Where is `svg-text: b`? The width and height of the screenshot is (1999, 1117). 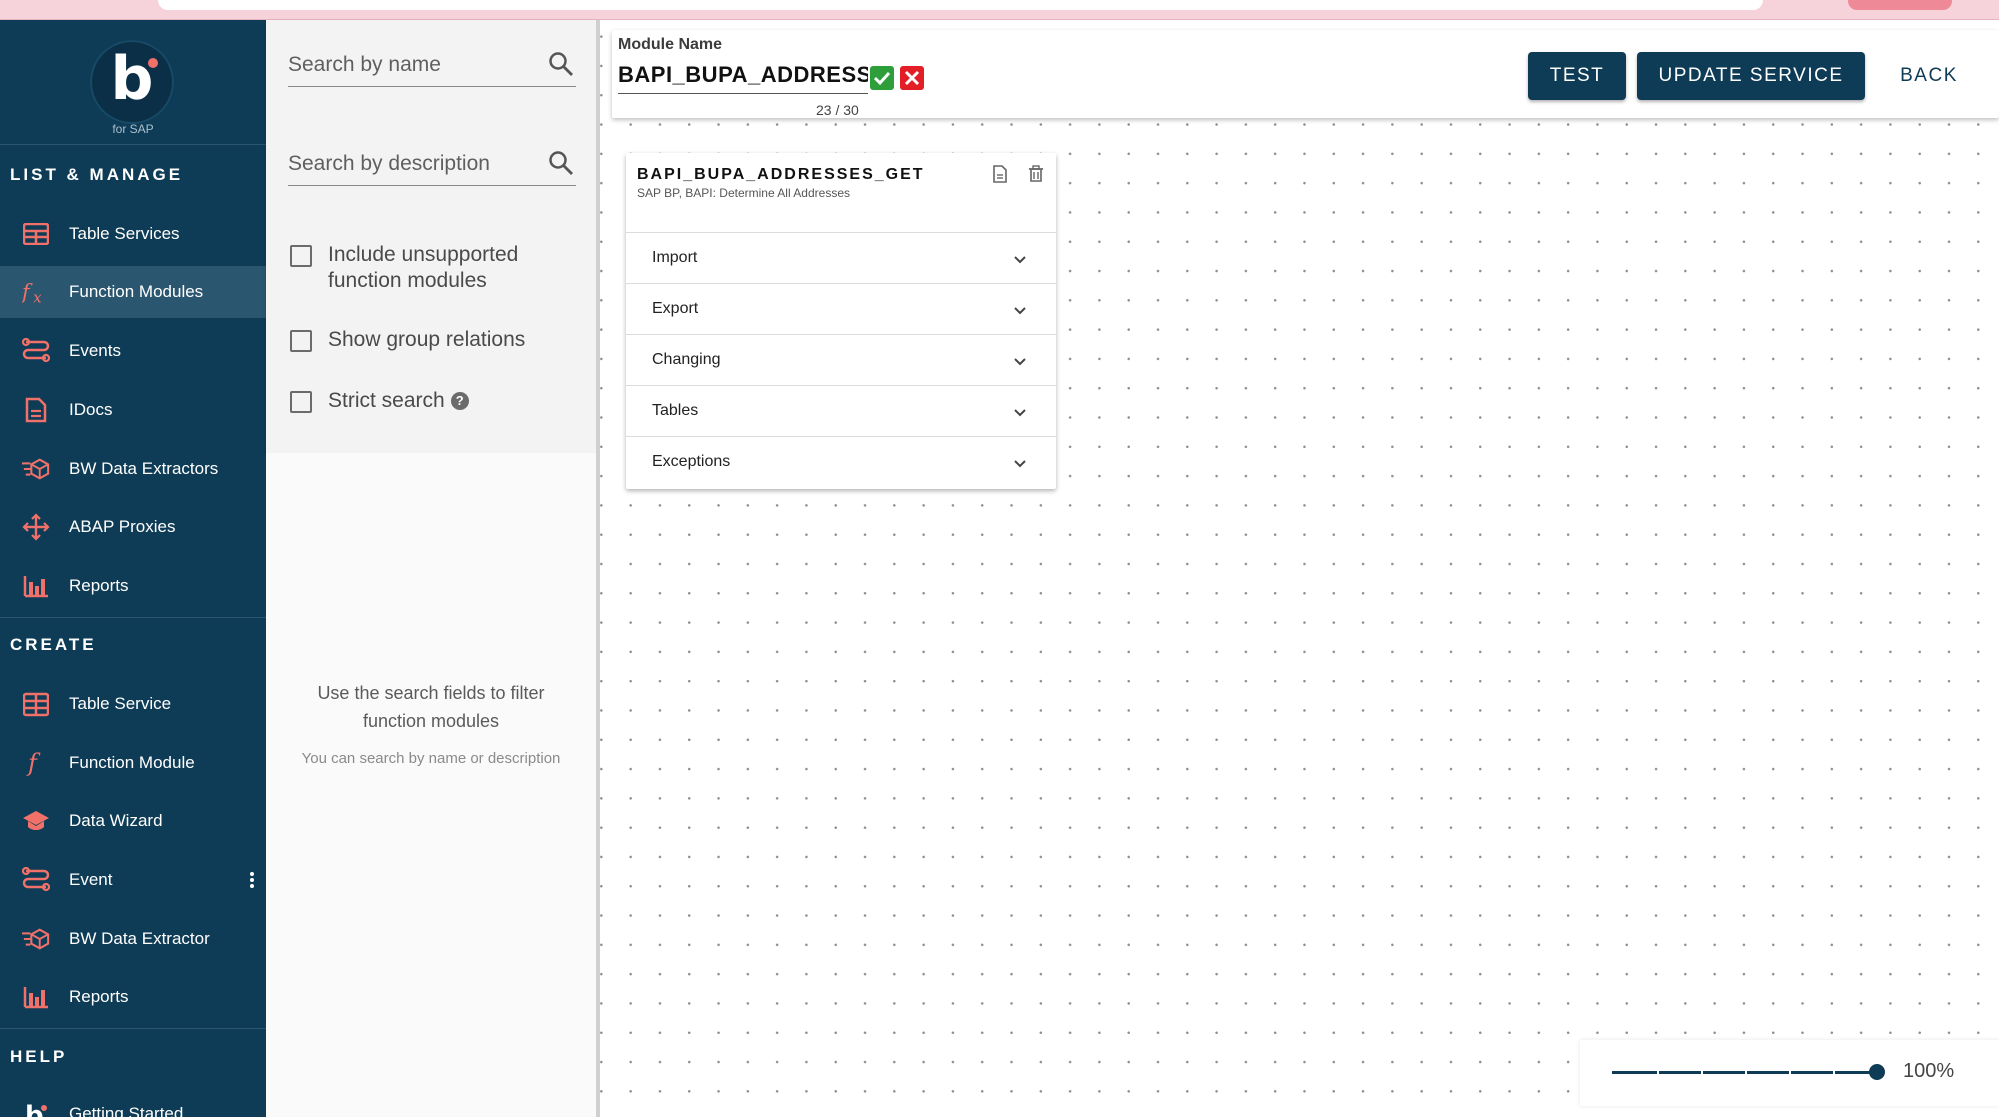
svg-text: b is located at coordinates (34, 1109).